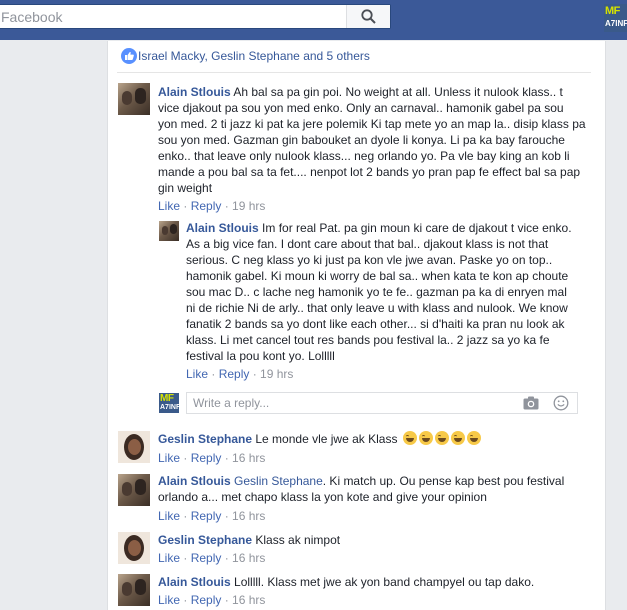 This screenshot has width=627, height=610. I want to click on search-box, so click(195, 16).